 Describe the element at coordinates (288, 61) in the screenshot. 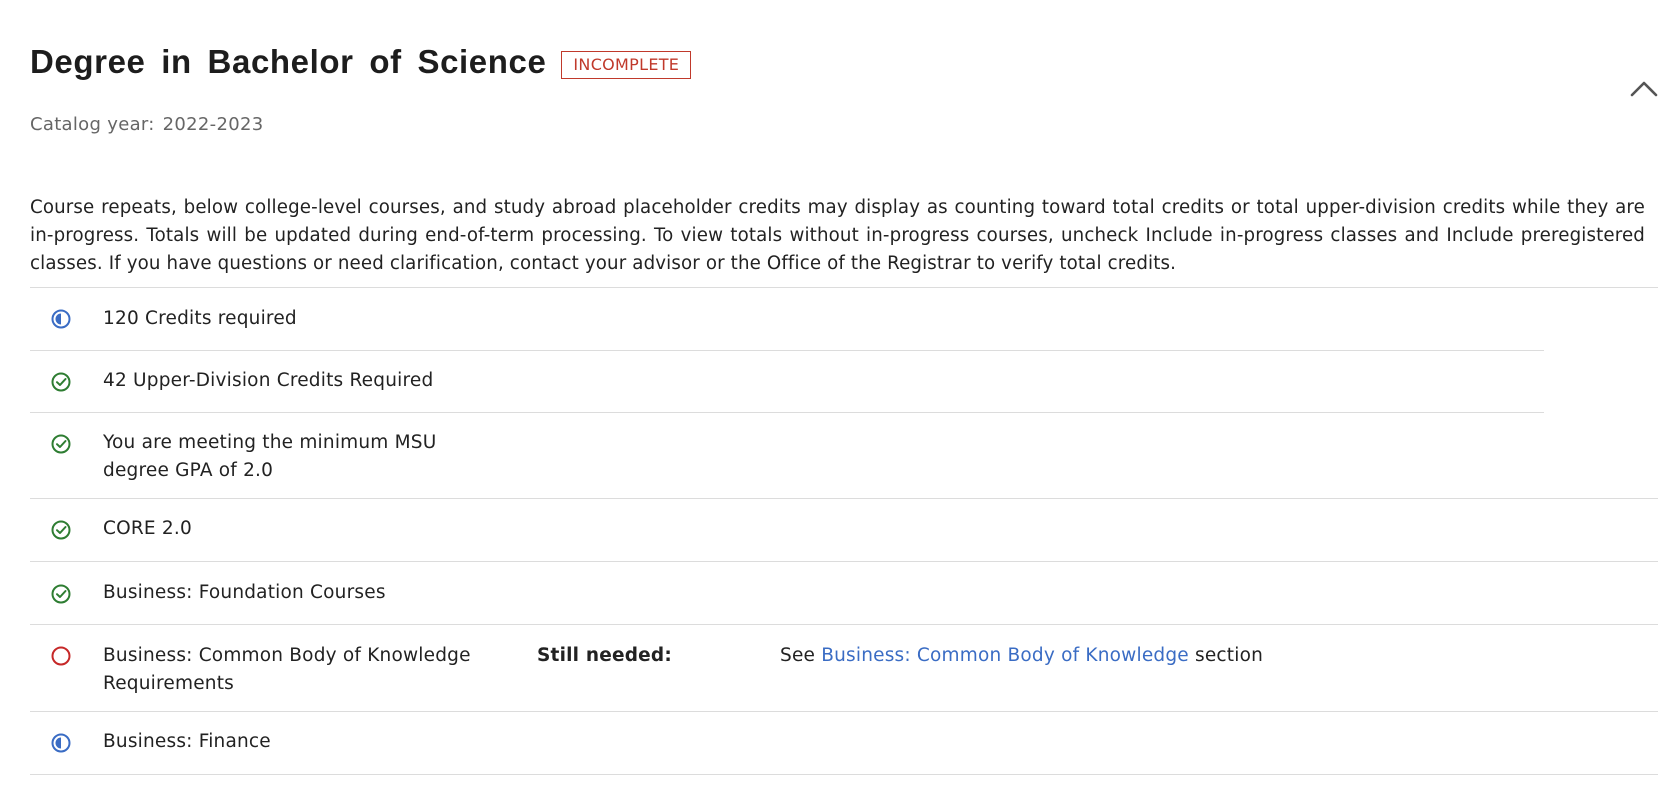

I see `page-title: Degree in Bachelor of Science` at that location.